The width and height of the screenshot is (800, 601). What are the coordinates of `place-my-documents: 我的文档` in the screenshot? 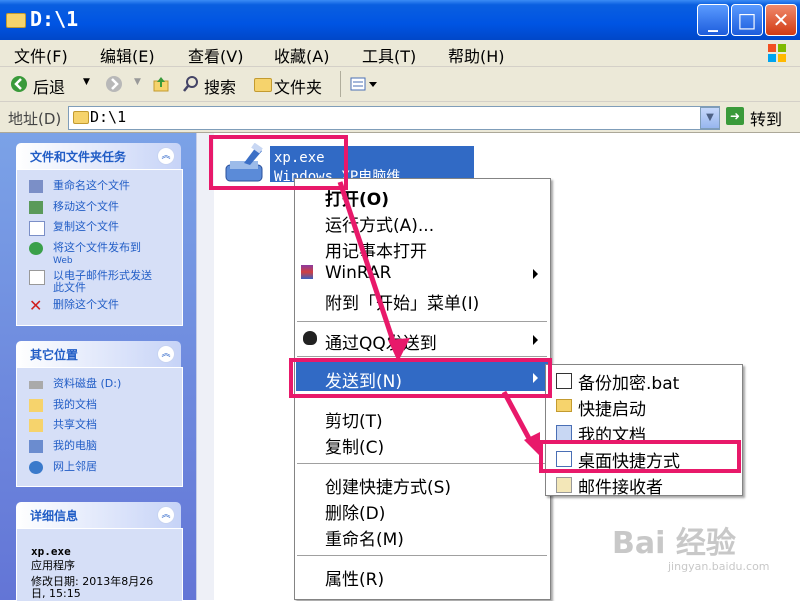 It's located at (75, 405).